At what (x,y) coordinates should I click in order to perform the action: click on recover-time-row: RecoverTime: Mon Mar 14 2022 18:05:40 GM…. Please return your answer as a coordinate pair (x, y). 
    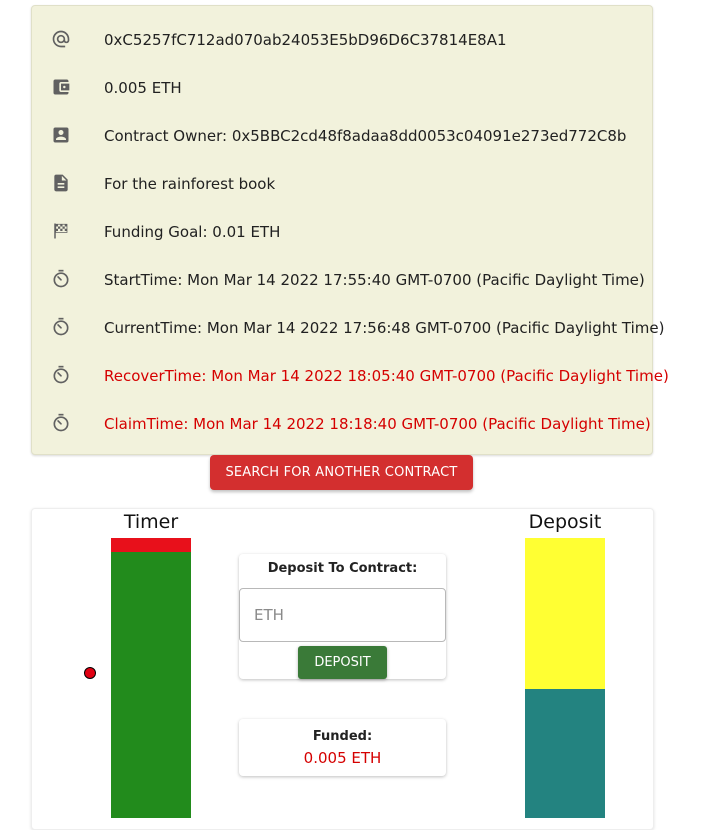
    Looking at the image, I should click on (350, 376).